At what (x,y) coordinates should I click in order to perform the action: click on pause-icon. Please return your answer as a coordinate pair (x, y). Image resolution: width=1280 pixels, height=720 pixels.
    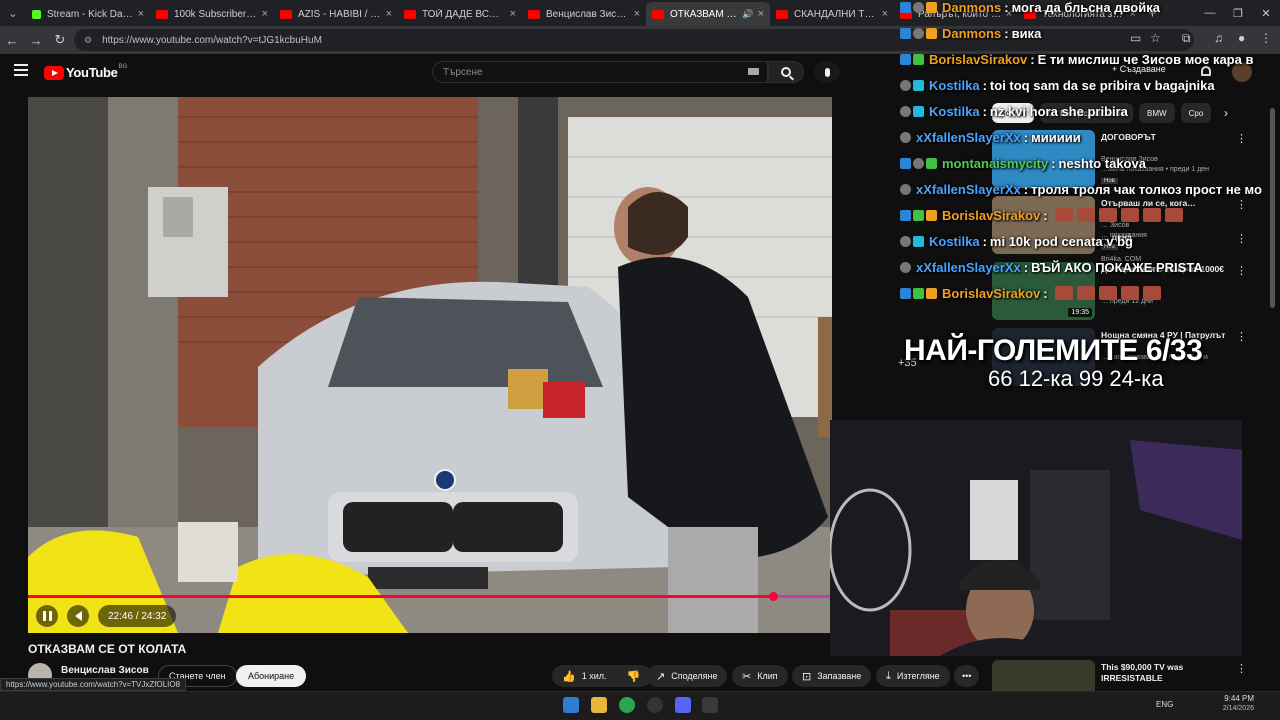
    Looking at the image, I should click on (44, 616).